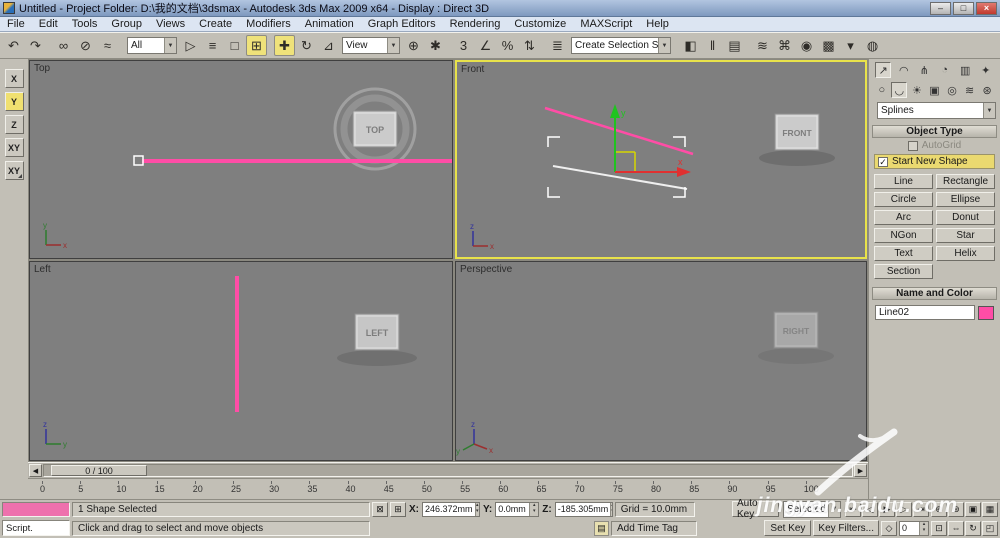 Image resolution: width=1000 pixels, height=538 pixels. Describe the element at coordinates (883, 161) in the screenshot. I see `start-new-shape-checkbox: ✓` at that location.